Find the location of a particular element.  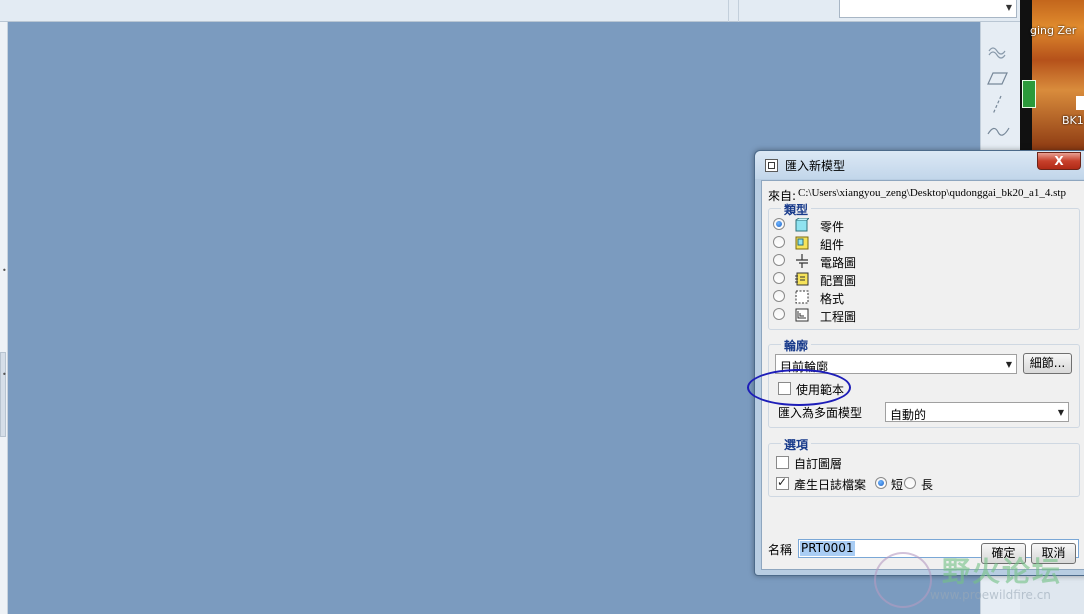

dialog-titlebar: 匯入新模型 X is located at coordinates (919, 165).